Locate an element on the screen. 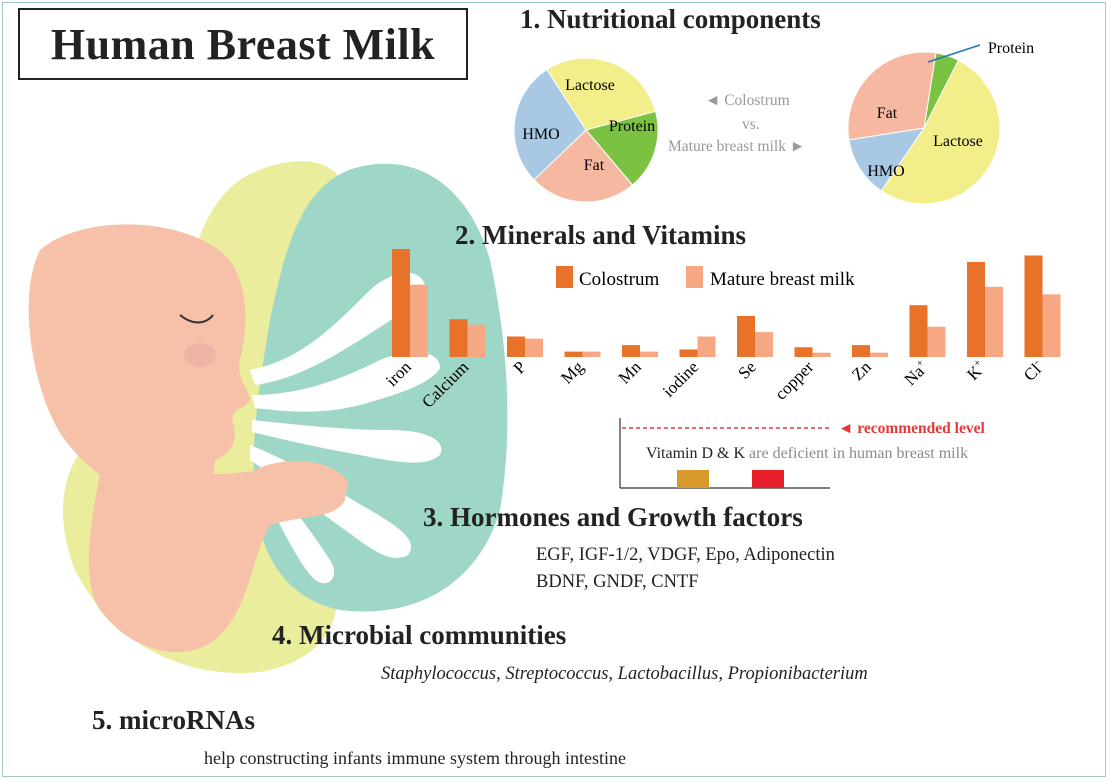  pie-mature-label-fat: Fat is located at coordinates (887, 113).